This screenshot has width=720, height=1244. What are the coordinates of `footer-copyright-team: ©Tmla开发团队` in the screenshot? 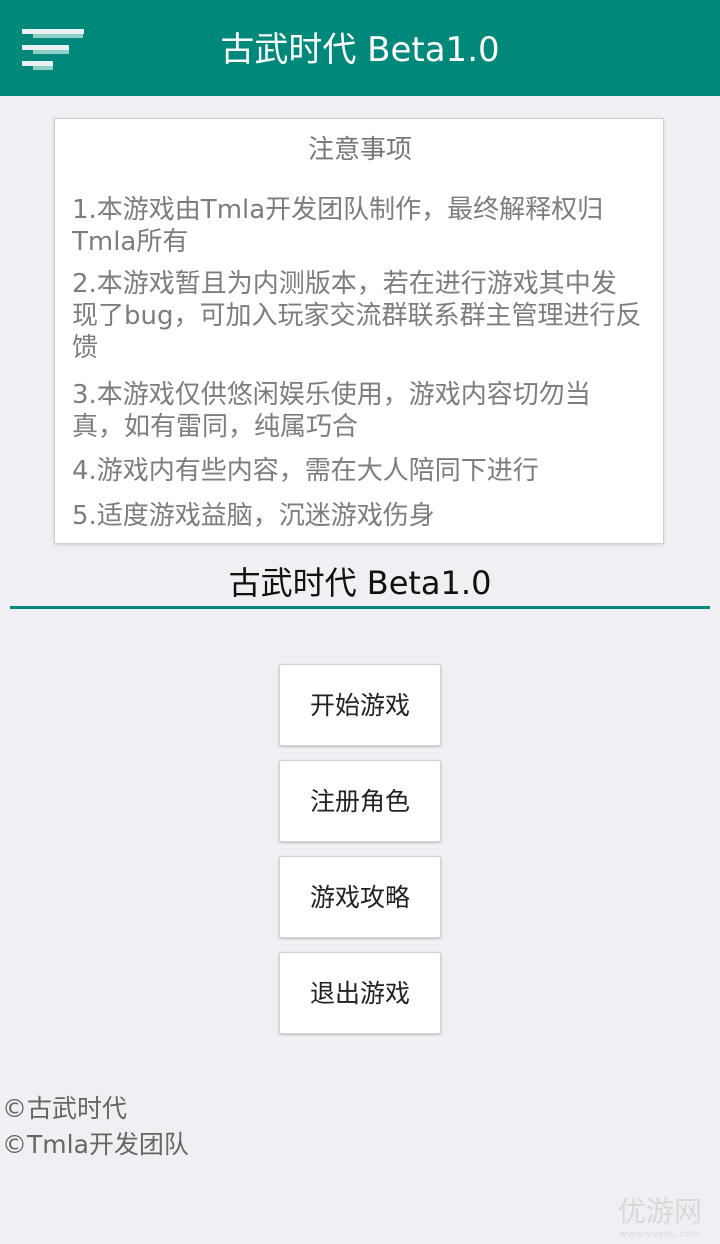 It's located at (95, 1144).